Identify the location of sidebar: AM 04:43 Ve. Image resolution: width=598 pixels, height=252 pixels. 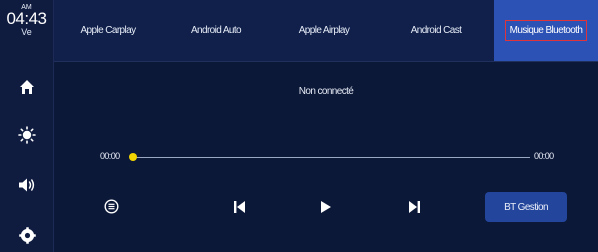
(27, 126).